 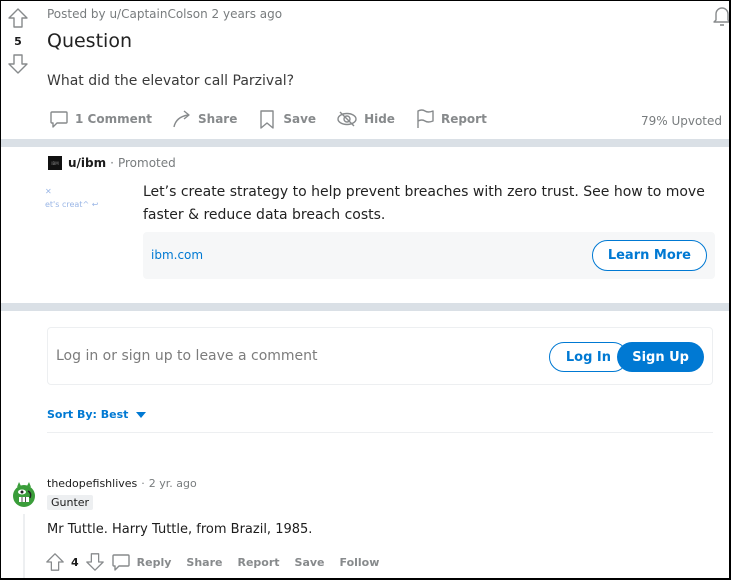 What do you see at coordinates (425, 118) in the screenshot?
I see `flag-icon` at bounding box center [425, 118].